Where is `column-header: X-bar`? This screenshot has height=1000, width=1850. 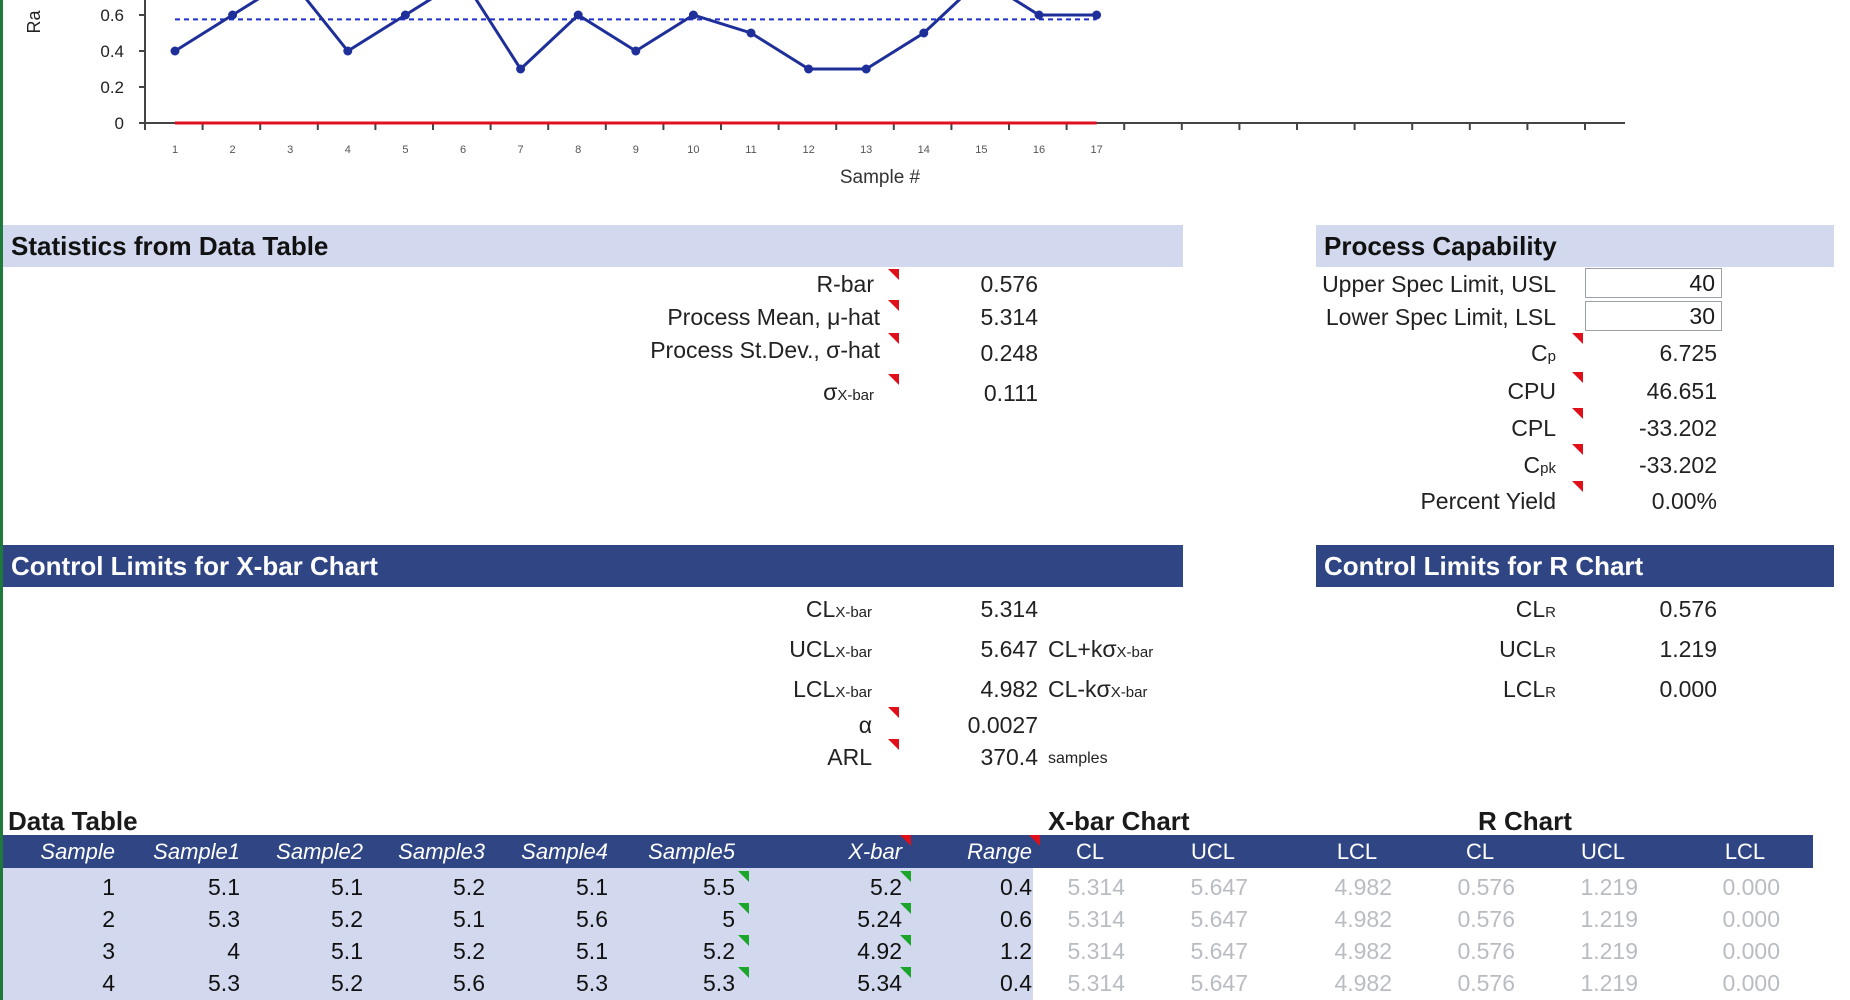 column-header: X-bar is located at coordinates (875, 851).